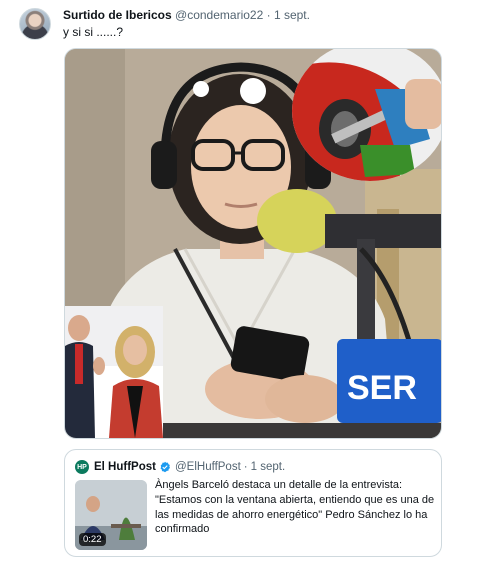  Describe the element at coordinates (125, 467) in the screenshot. I see `quoted-author-name: El HuffPost` at that location.